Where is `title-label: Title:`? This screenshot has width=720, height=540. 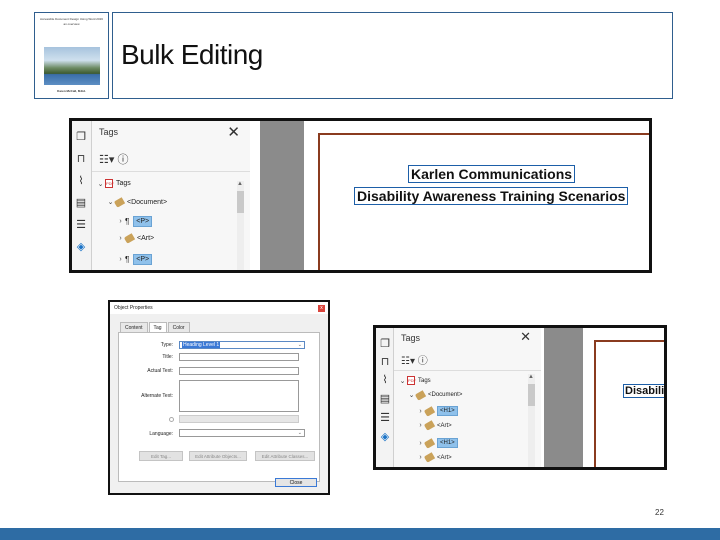 title-label: Title: is located at coordinates (167, 357).